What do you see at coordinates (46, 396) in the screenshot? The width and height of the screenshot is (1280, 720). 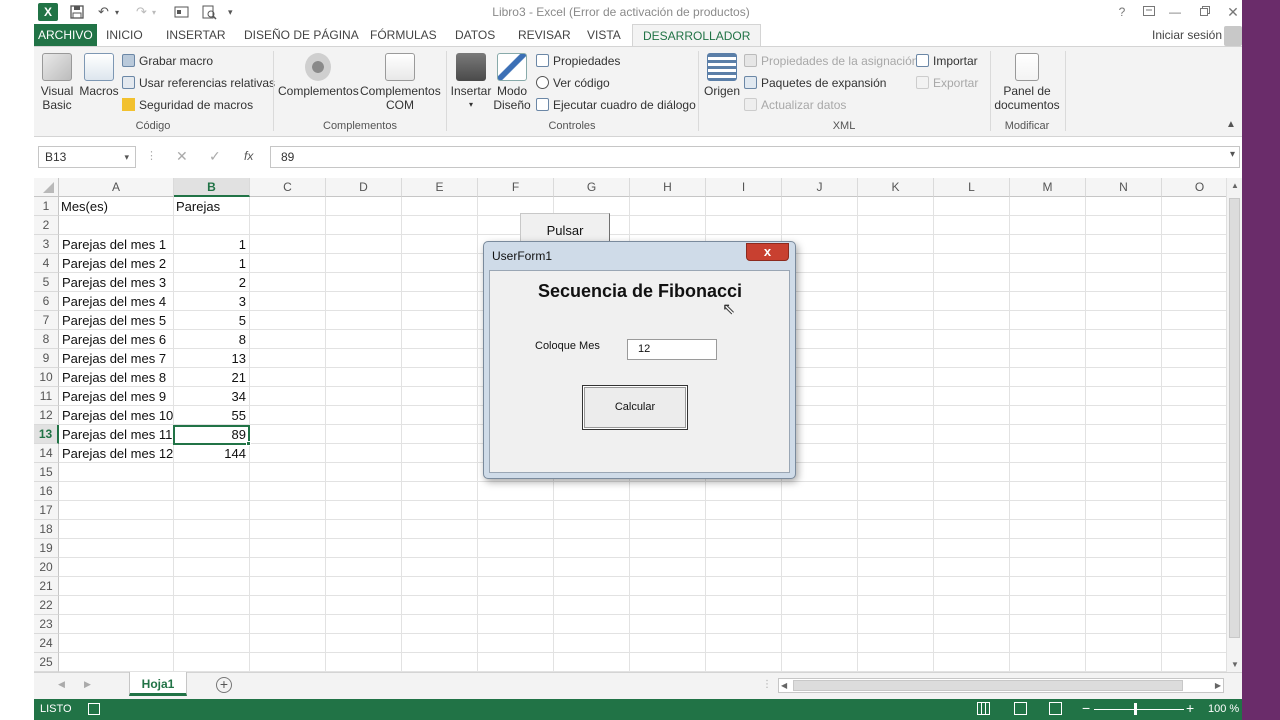 I see `row-header: 11` at bounding box center [46, 396].